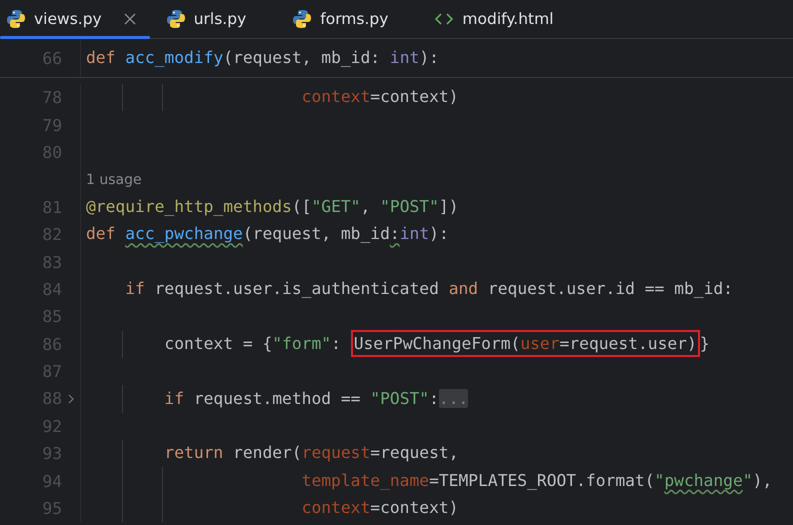  What do you see at coordinates (262, 57) in the screenshot?
I see `code-line: def acc_modify(request, mb_id: int):` at bounding box center [262, 57].